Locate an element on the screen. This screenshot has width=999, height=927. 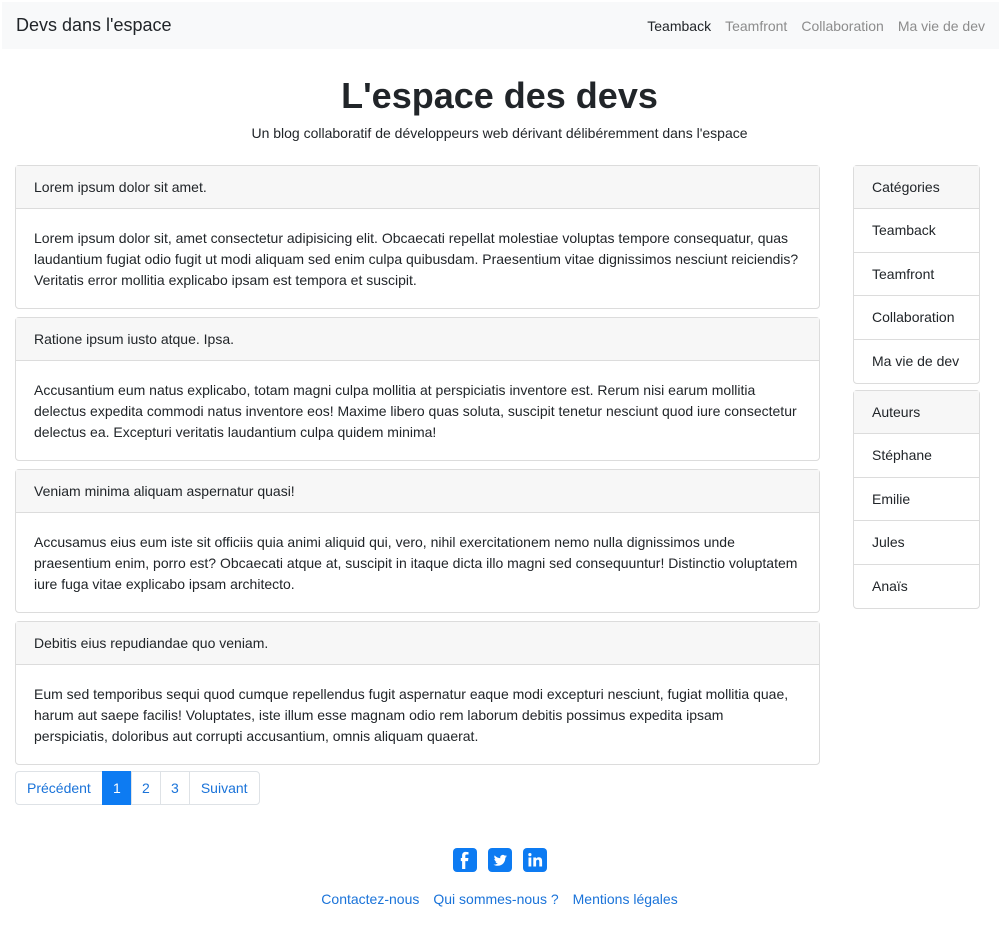
brand-link: Devs dans l'espace is located at coordinates (94, 25).